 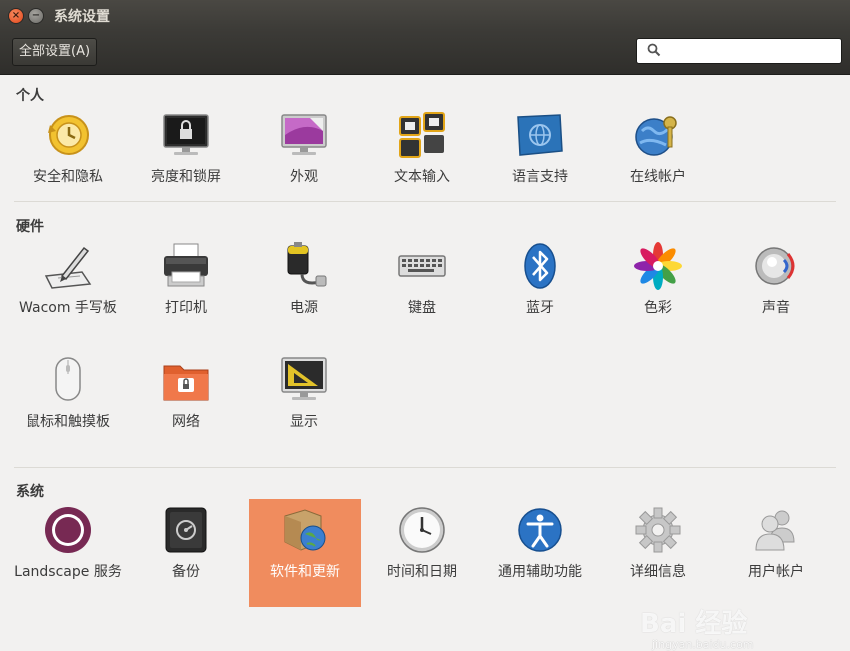 What do you see at coordinates (422, 177) in the screenshot?
I see `item-label: 文本输入` at bounding box center [422, 177].